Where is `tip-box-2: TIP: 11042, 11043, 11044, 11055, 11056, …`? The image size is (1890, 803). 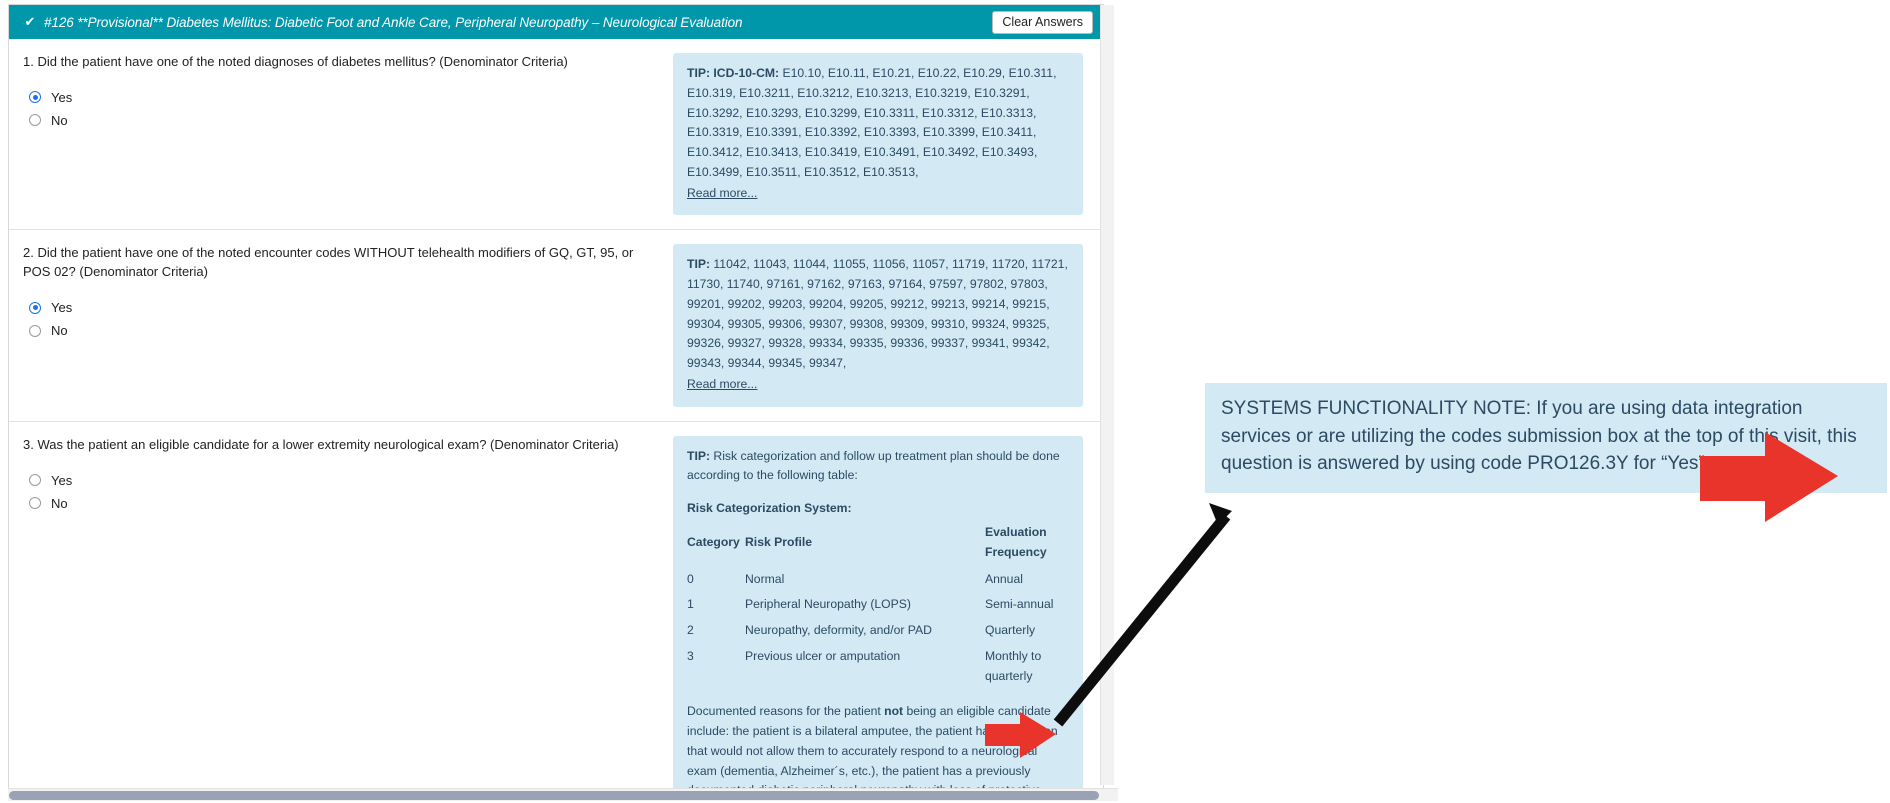
tip-box-2: TIP: 11042, 11043, 11044, 11055, 11056, … is located at coordinates (878, 325).